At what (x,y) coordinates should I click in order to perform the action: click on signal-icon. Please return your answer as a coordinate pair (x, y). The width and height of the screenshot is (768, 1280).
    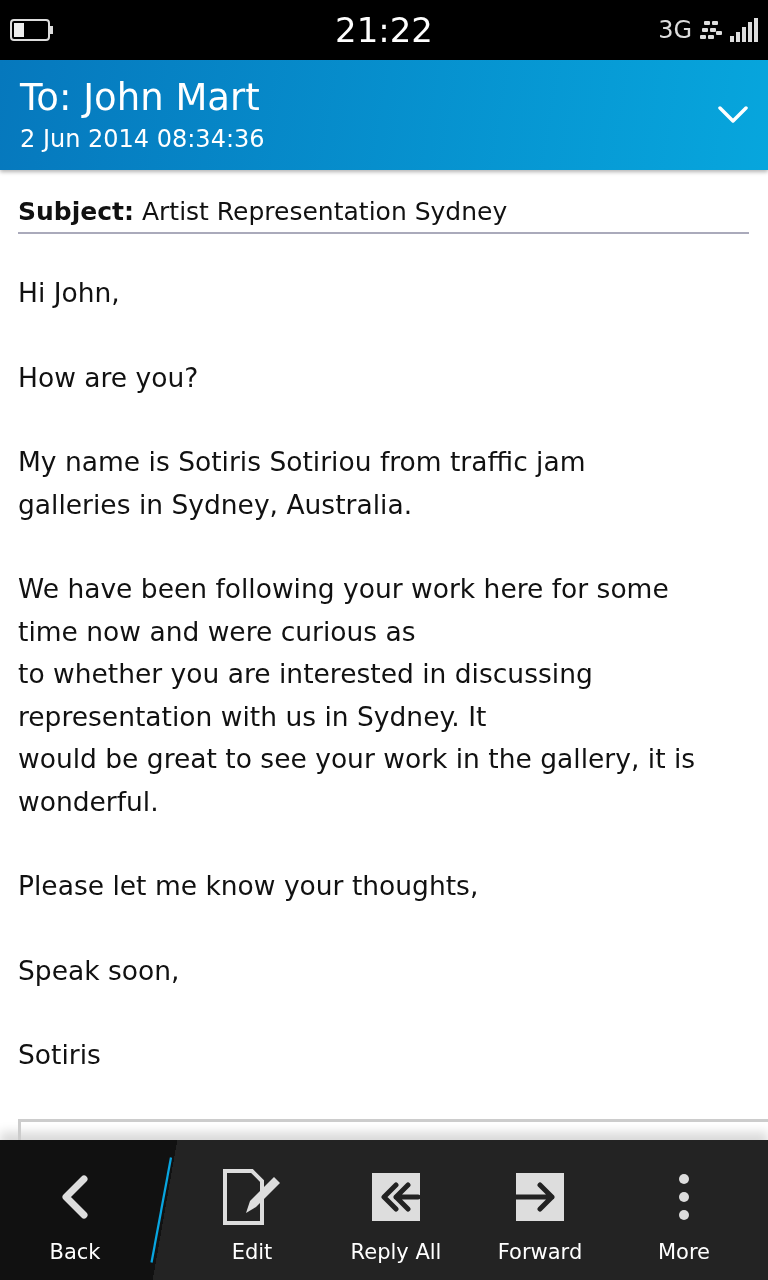
    Looking at the image, I should click on (745, 30).